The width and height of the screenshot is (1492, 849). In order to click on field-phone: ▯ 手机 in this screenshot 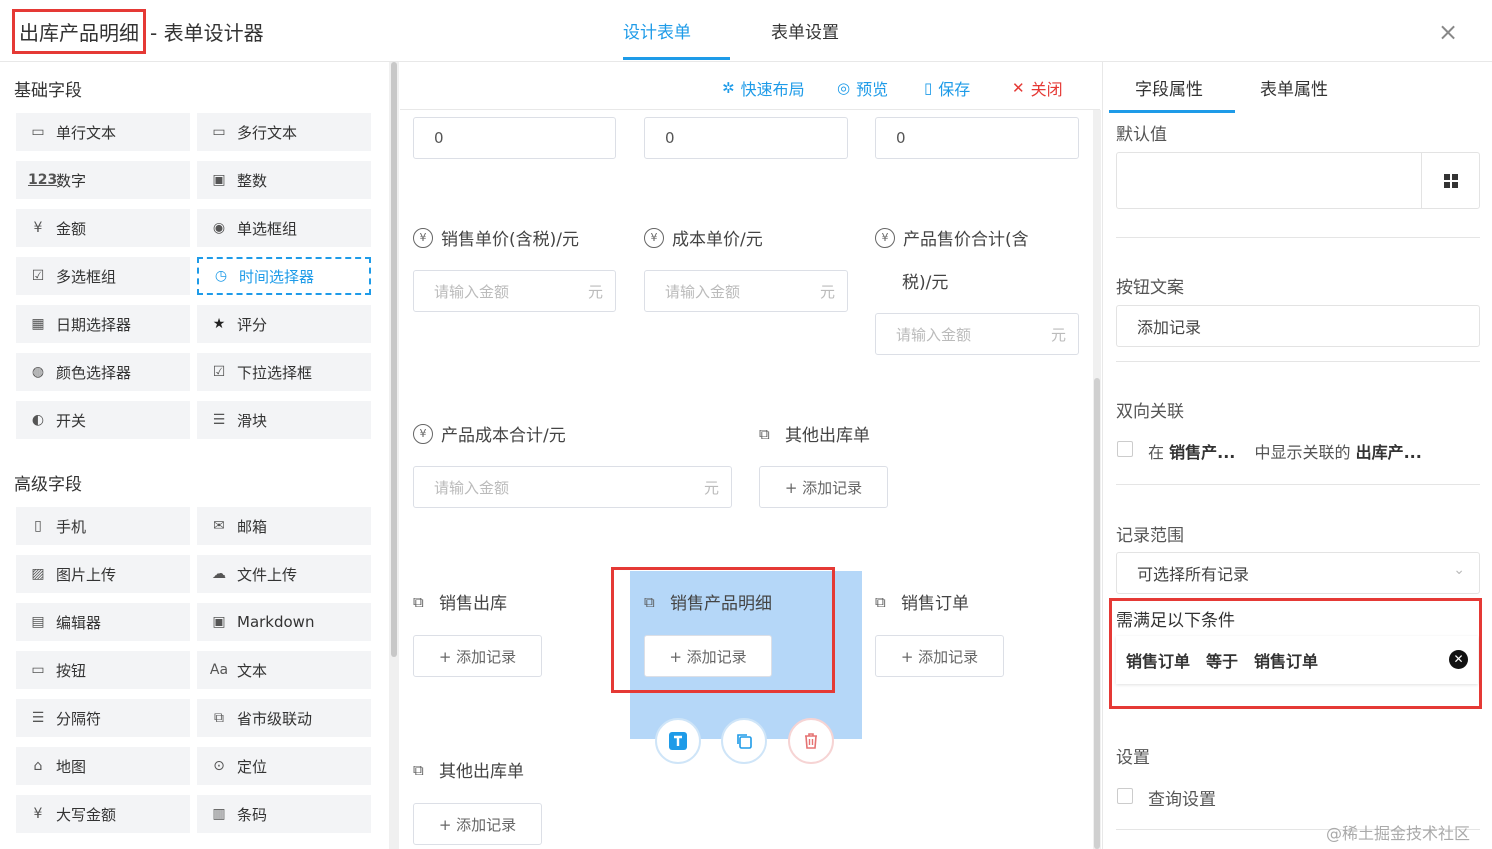, I will do `click(103, 526)`.